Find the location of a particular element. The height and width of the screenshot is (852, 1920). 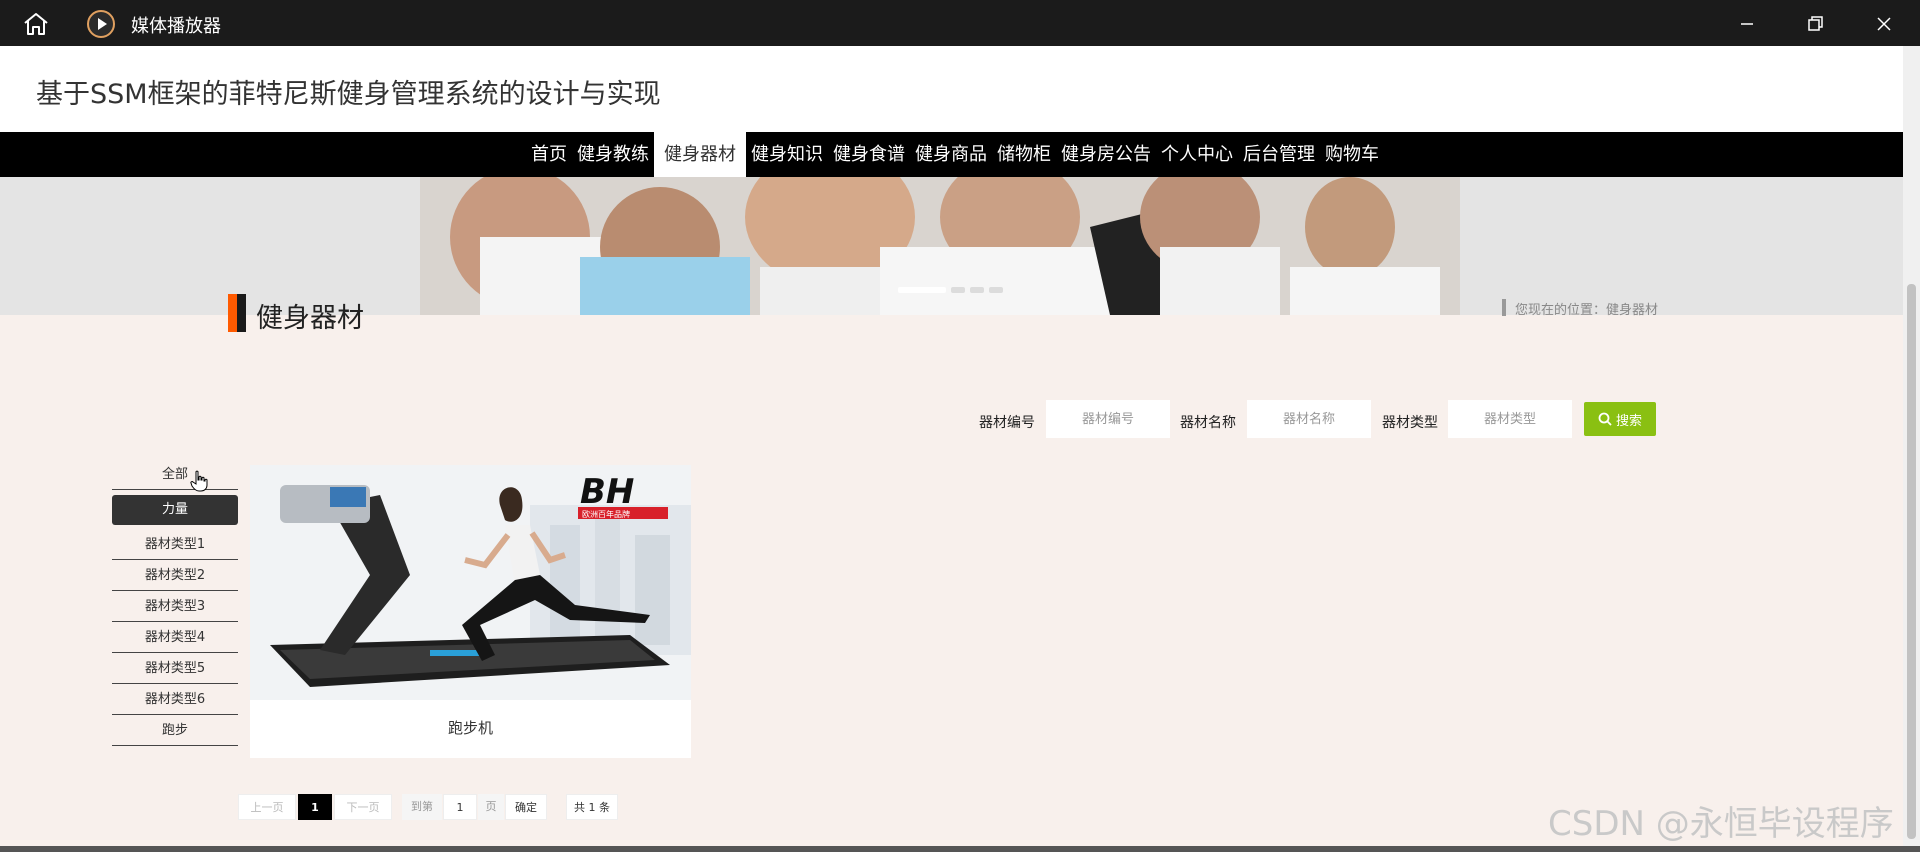

close-icon is located at coordinates (1884, 24).